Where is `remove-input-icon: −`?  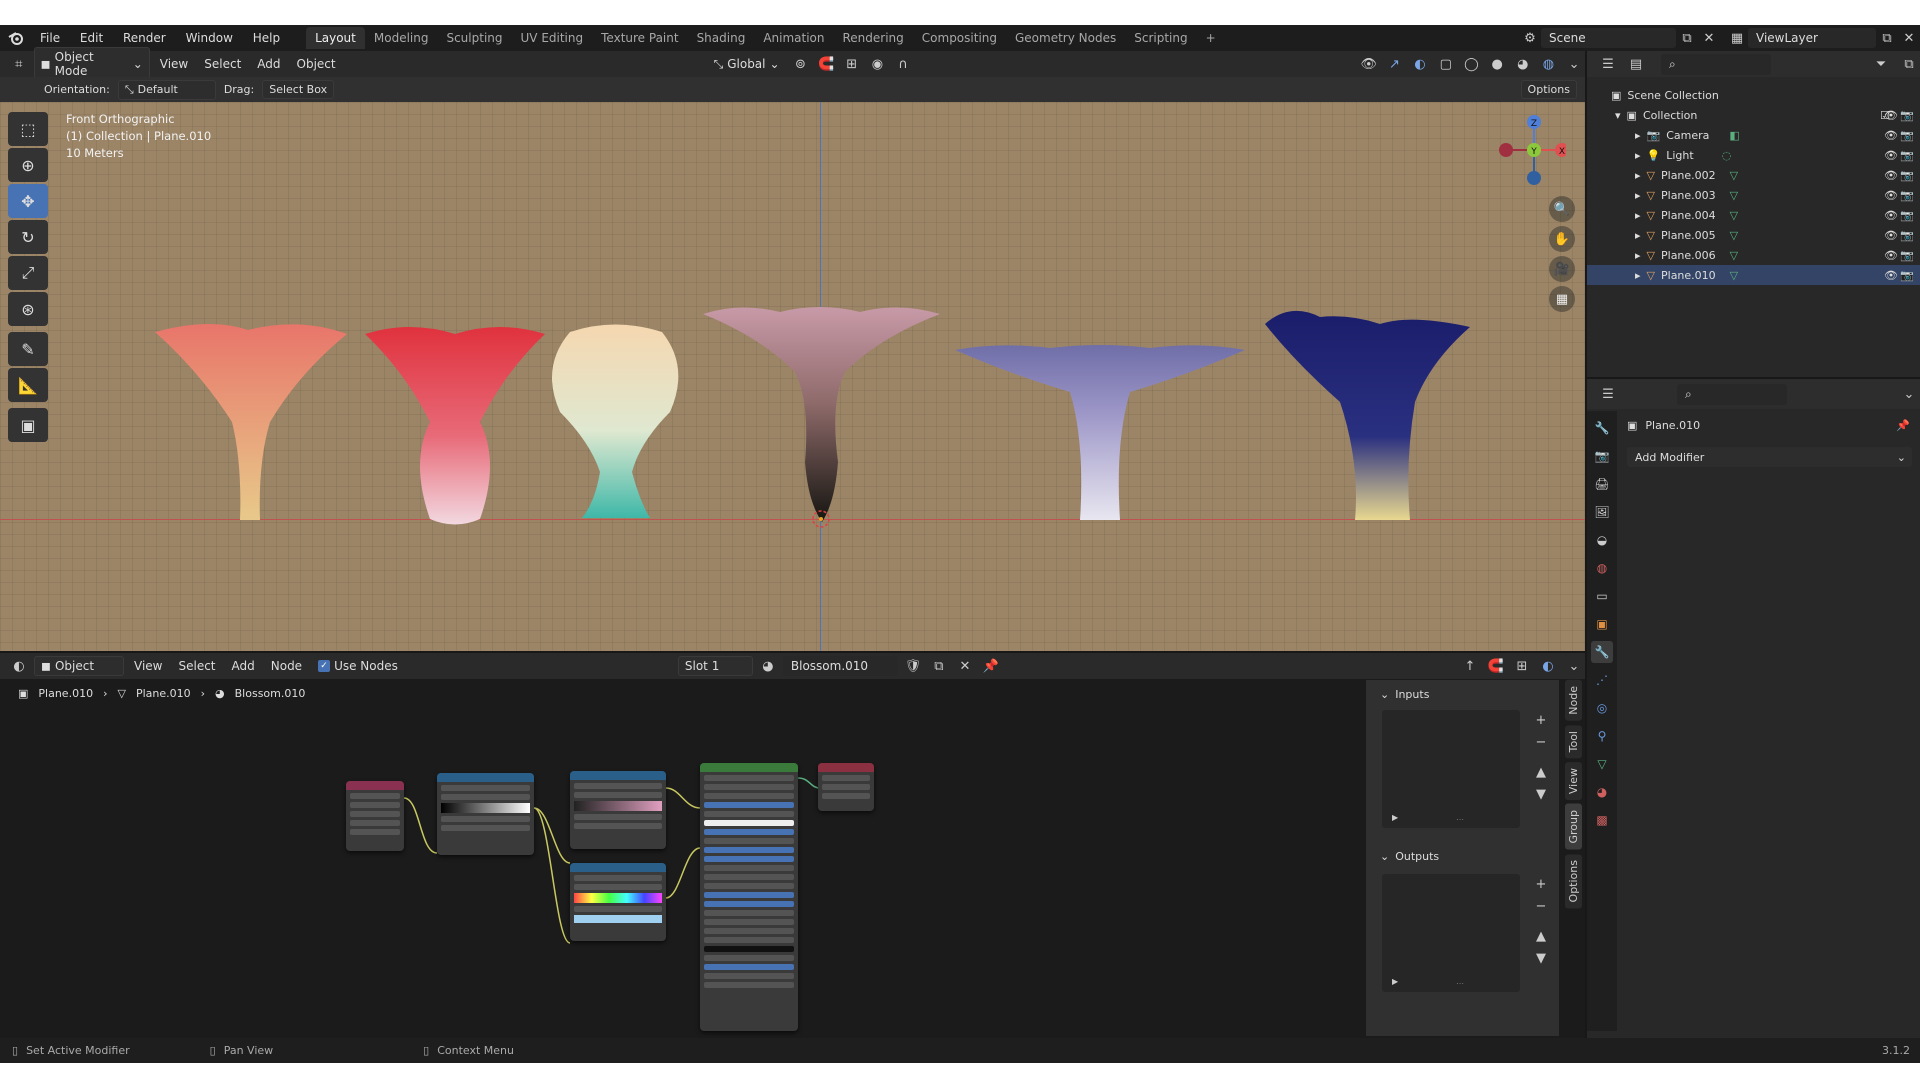
remove-input-icon: − is located at coordinates (1541, 742).